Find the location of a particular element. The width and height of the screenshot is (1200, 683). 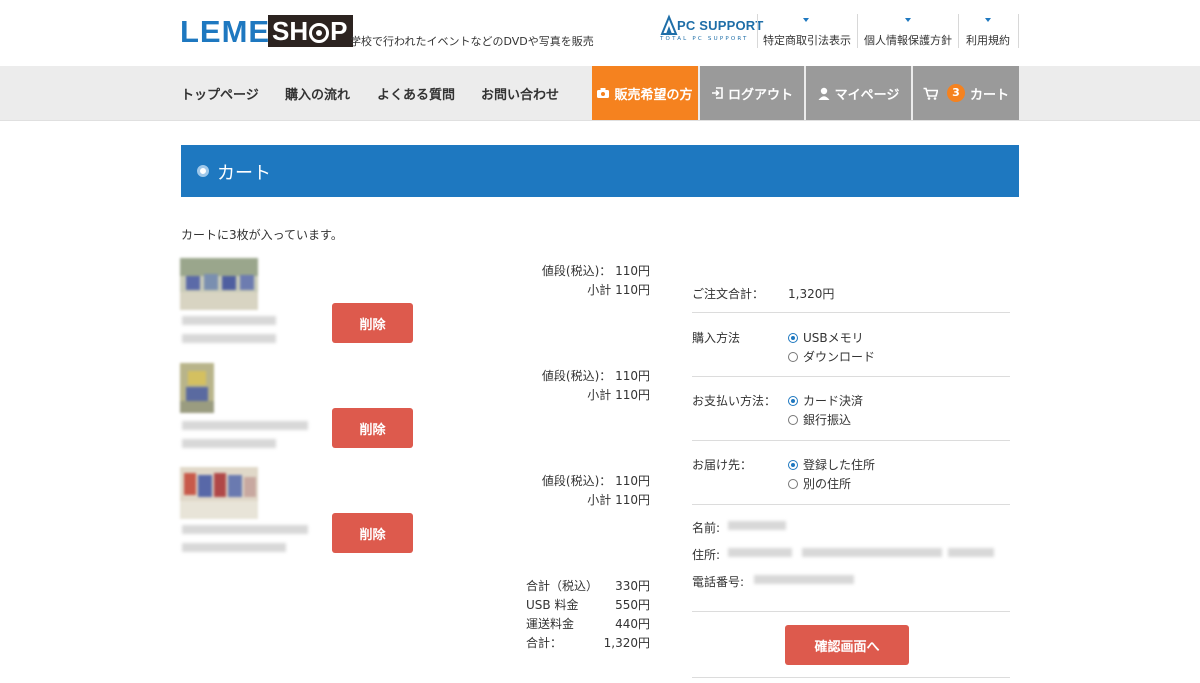

payment-method-label: お支払い方法： is located at coordinates (734, 401).